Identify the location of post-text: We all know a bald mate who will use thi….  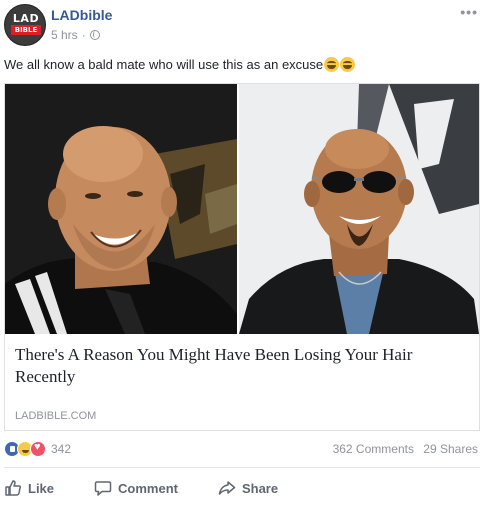
(180, 64).